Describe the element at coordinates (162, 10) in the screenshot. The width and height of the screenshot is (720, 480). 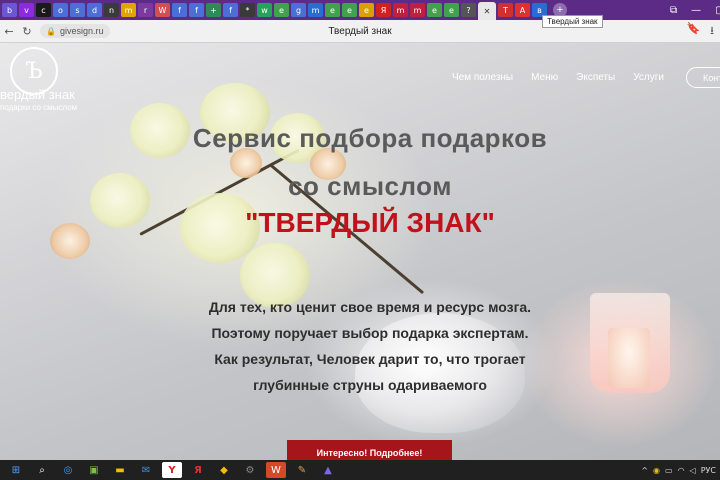
I see `browser-tab: W` at that location.